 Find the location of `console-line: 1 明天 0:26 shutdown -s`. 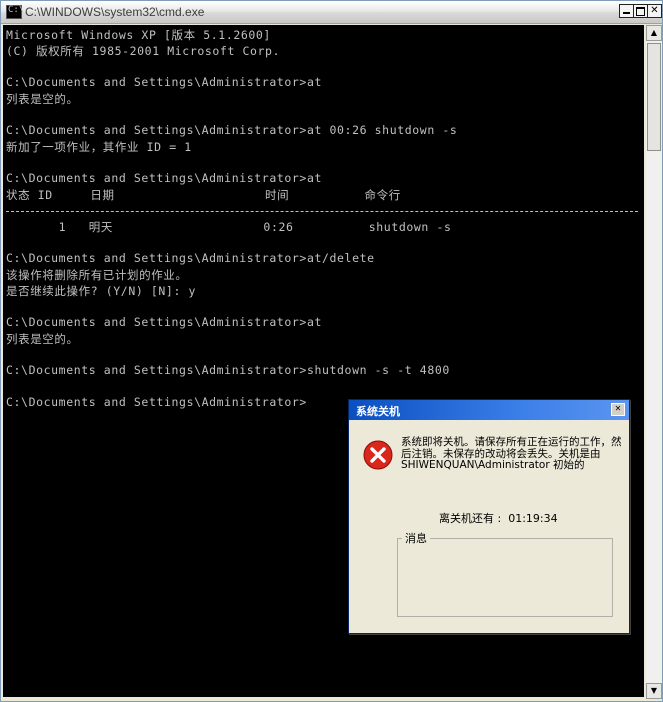

console-line: 1 明天 0:26 shutdown -s is located at coordinates (229, 227).